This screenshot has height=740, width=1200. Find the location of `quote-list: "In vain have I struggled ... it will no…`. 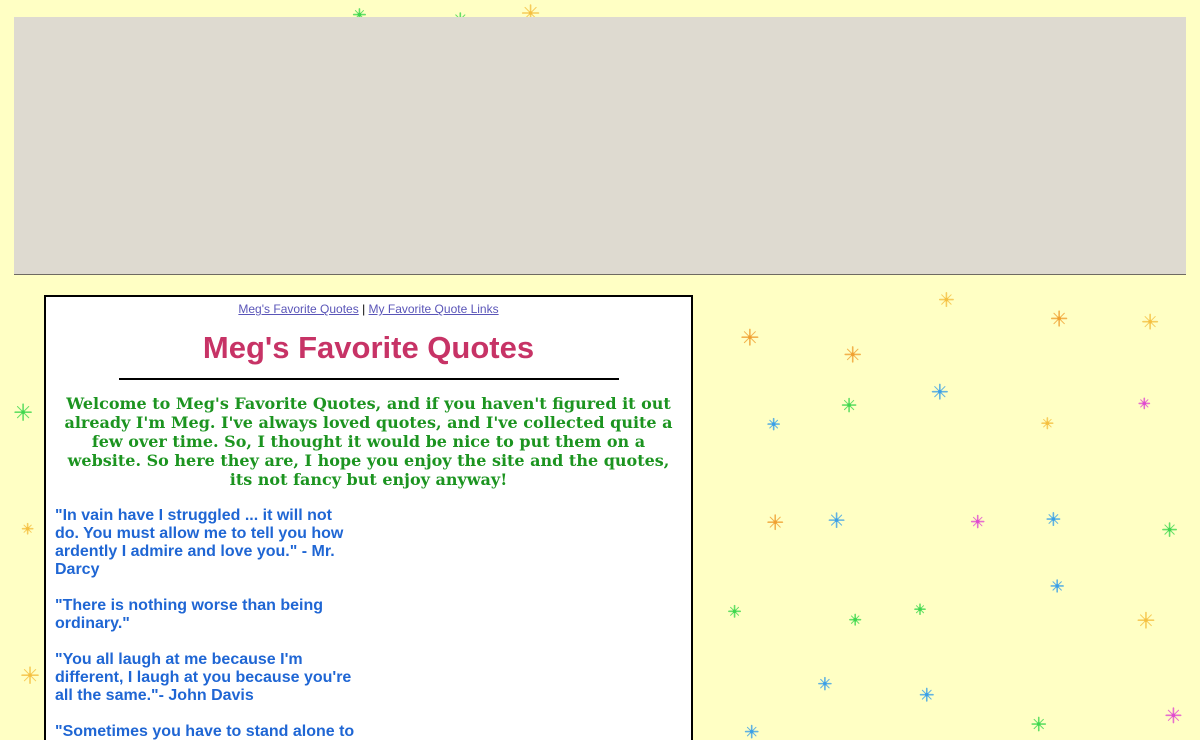

quote-list: "In vain have I struggled ... it will no… is located at coordinates (207, 623).